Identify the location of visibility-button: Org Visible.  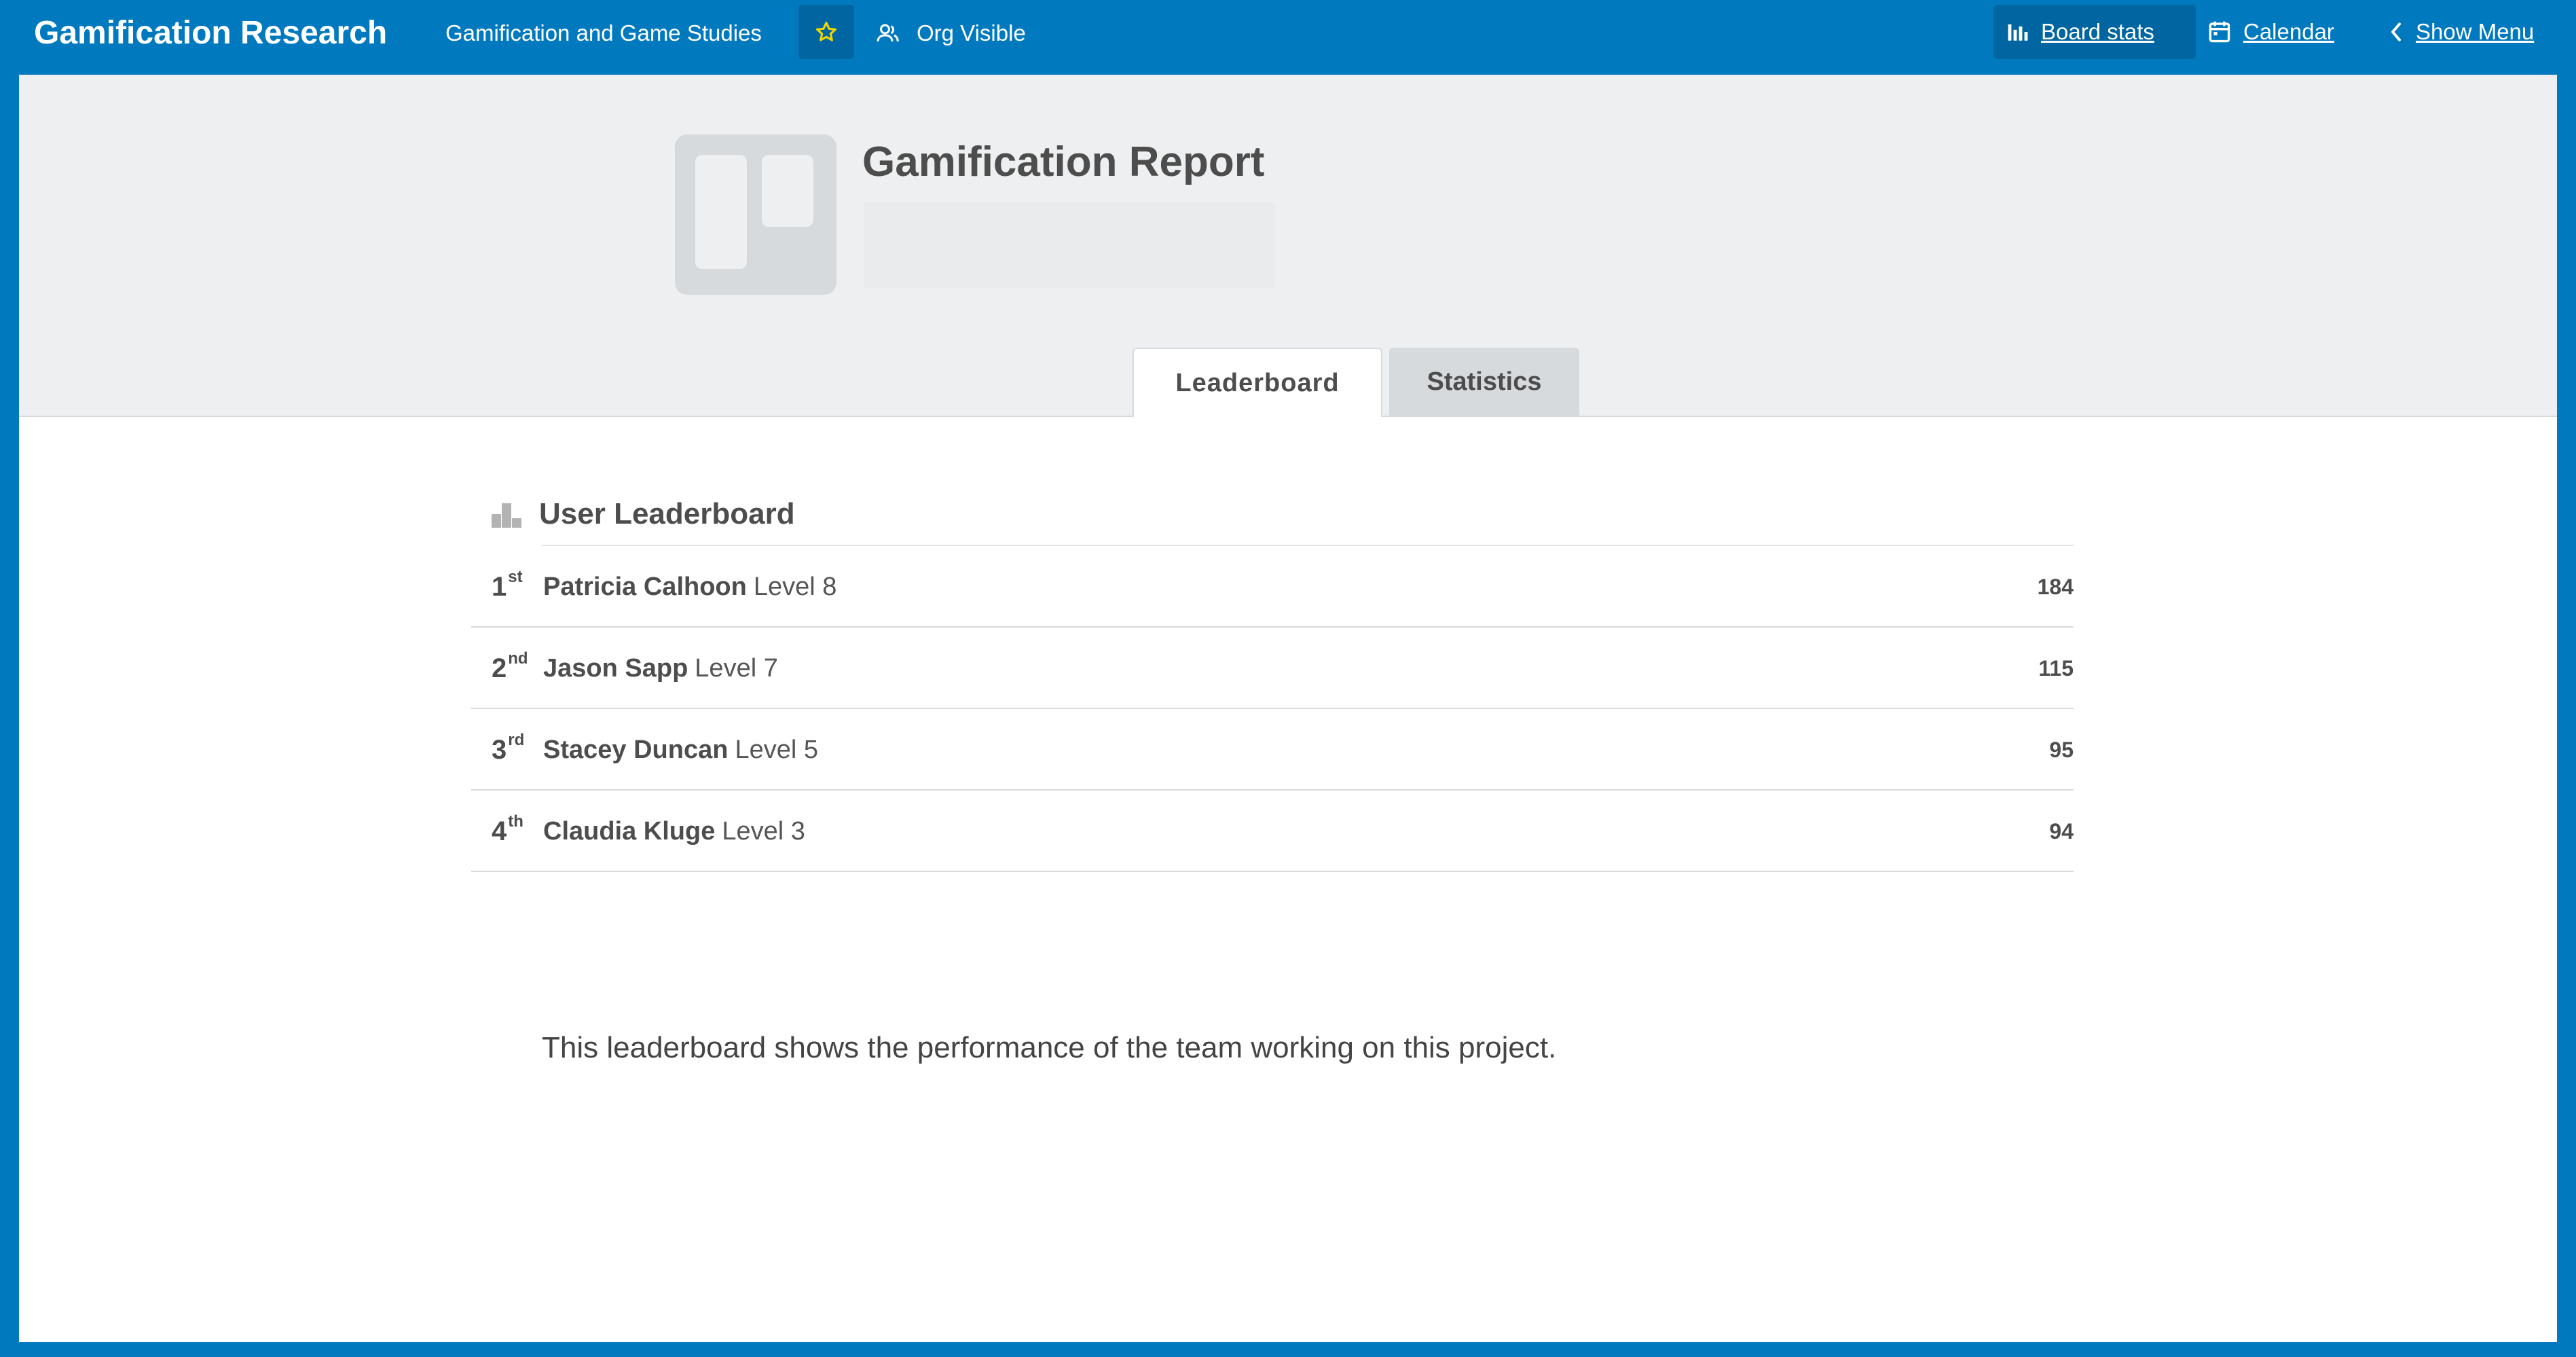
(951, 33).